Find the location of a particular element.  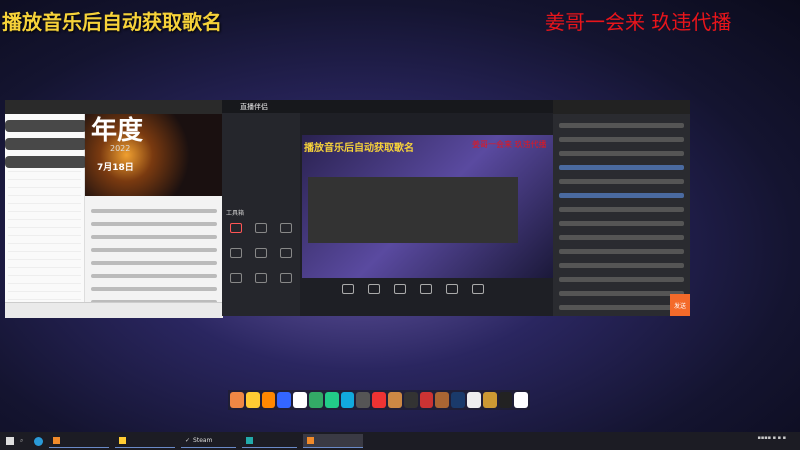

preview-overlay-status: 姜哥一会来 玖违代播 is located at coordinates (509, 144).